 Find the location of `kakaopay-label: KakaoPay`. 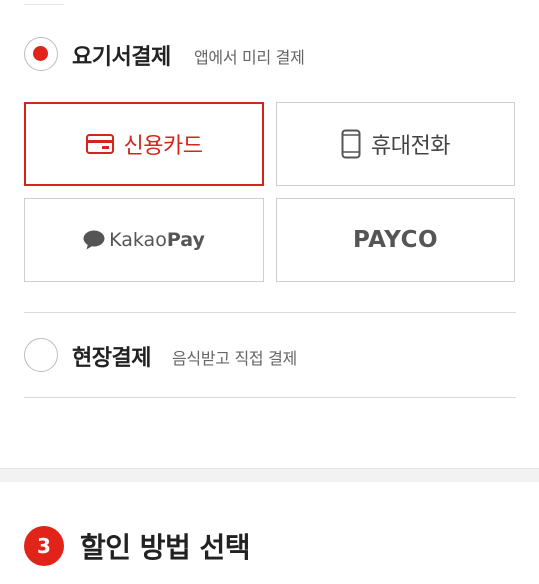

kakaopay-label: KakaoPay is located at coordinates (157, 240).